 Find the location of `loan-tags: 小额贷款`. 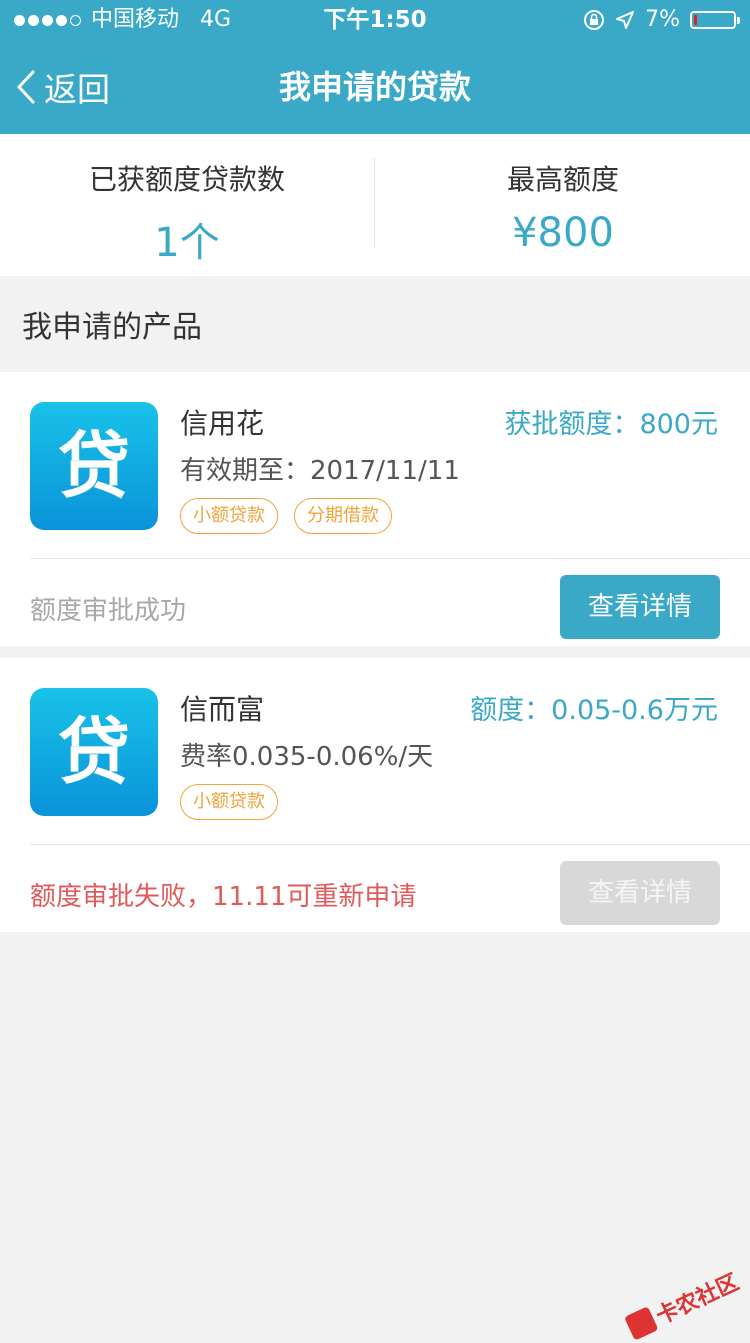

loan-tags: 小额贷款 is located at coordinates (229, 802).